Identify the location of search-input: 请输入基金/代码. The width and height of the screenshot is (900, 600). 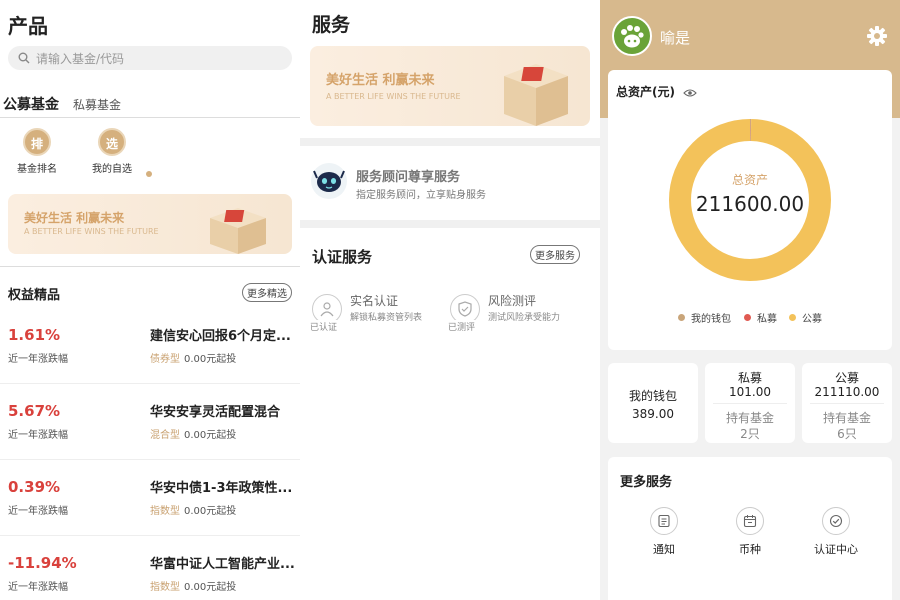
(150, 58).